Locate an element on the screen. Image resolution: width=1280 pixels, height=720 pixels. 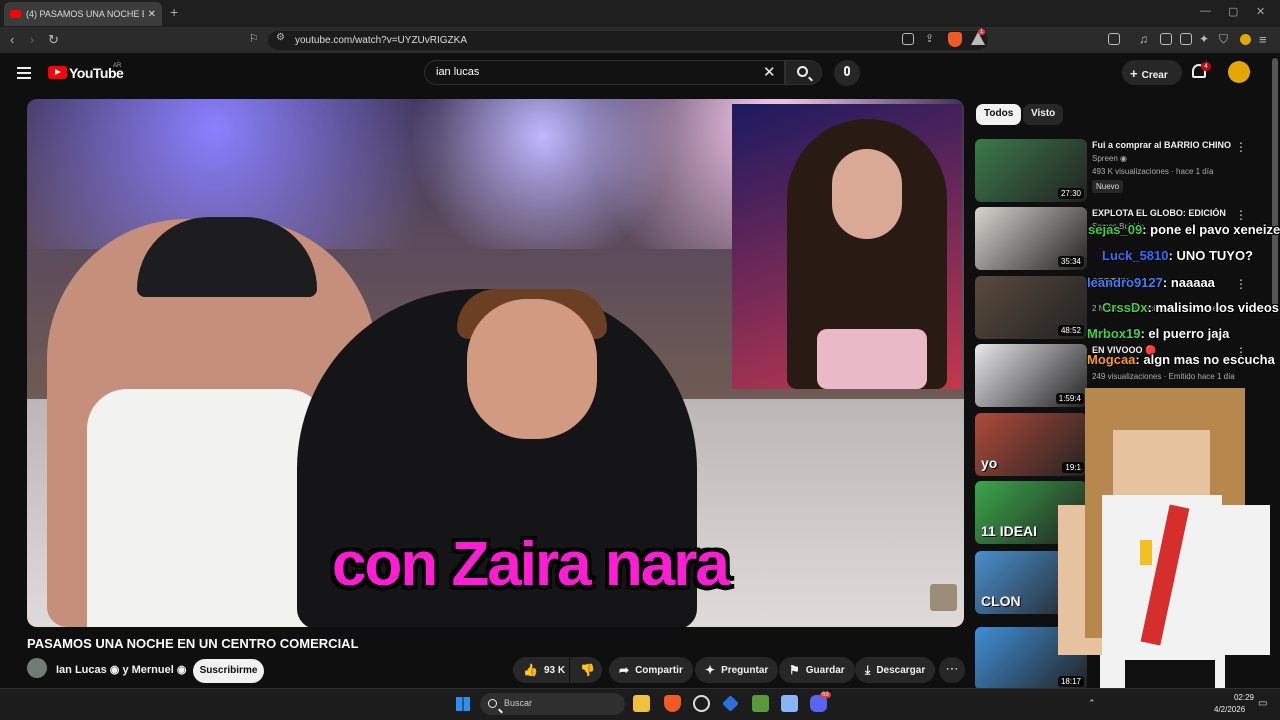
brave-taskbar-icon is located at coordinates (672, 703).